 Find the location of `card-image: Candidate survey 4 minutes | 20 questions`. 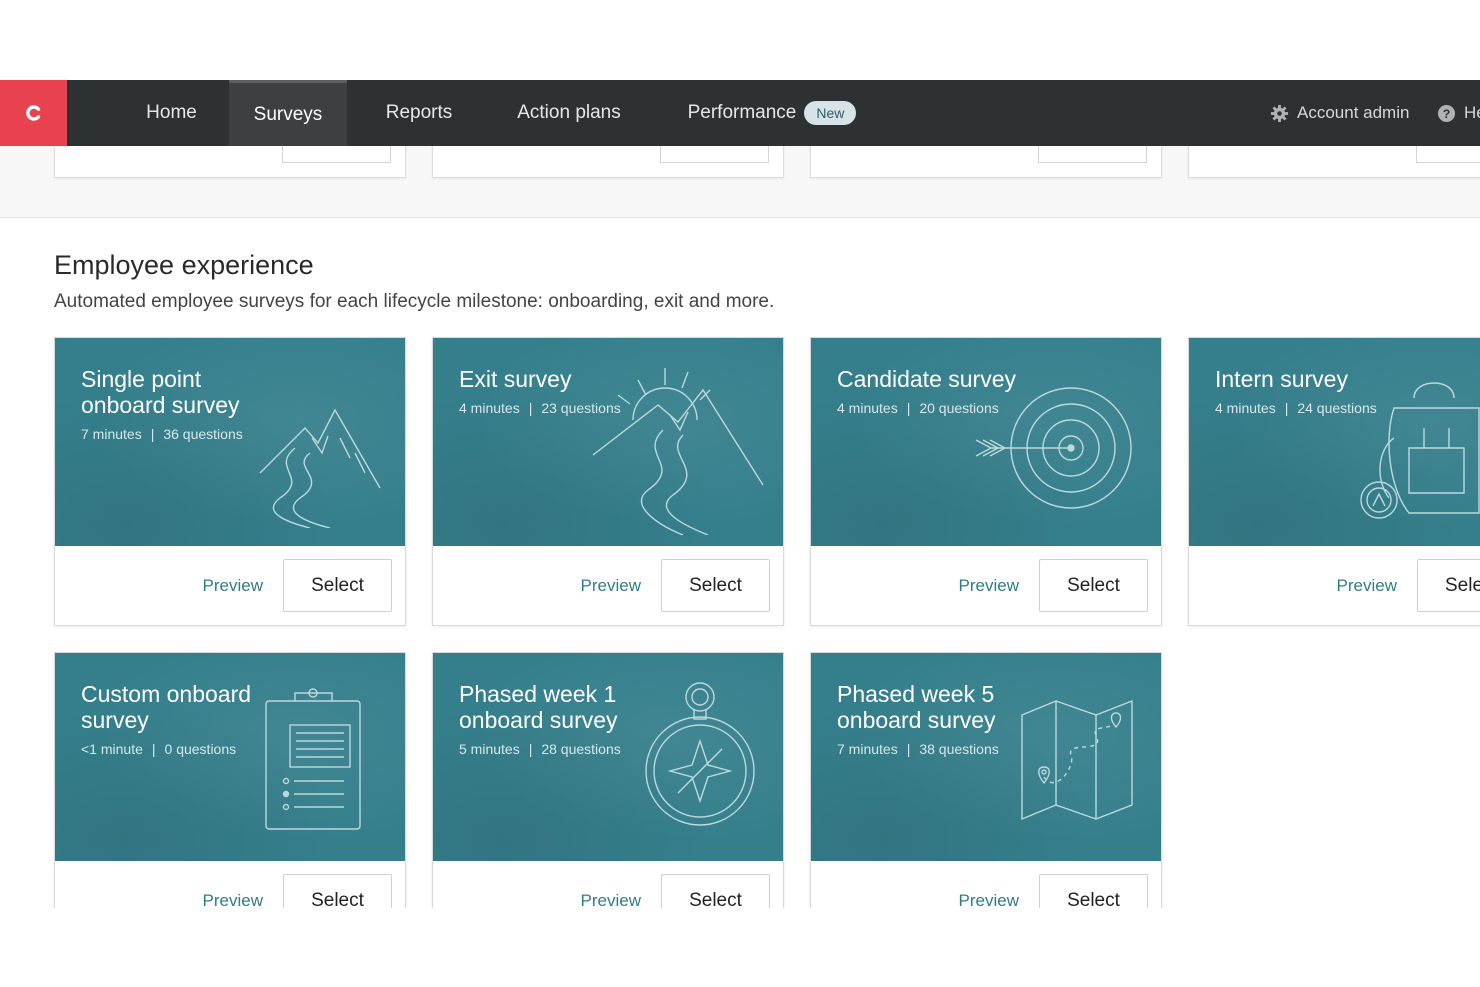

card-image: Candidate survey 4 minutes | 20 questions is located at coordinates (986, 442).